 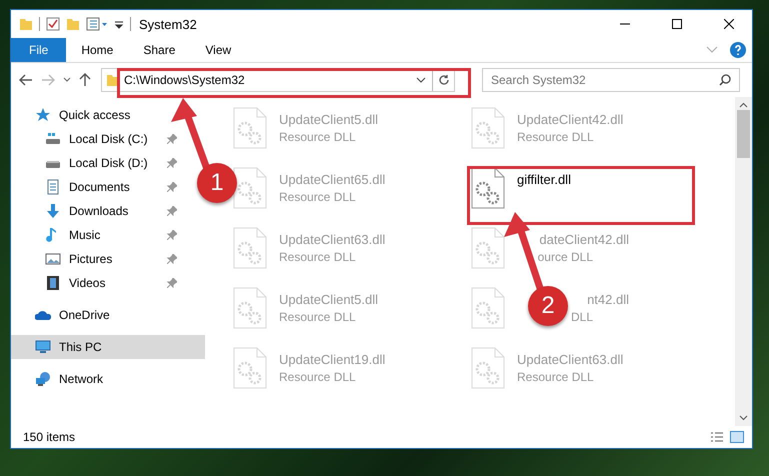 I want to click on address-bar: C:\Windows\System32, so click(x=278, y=80).